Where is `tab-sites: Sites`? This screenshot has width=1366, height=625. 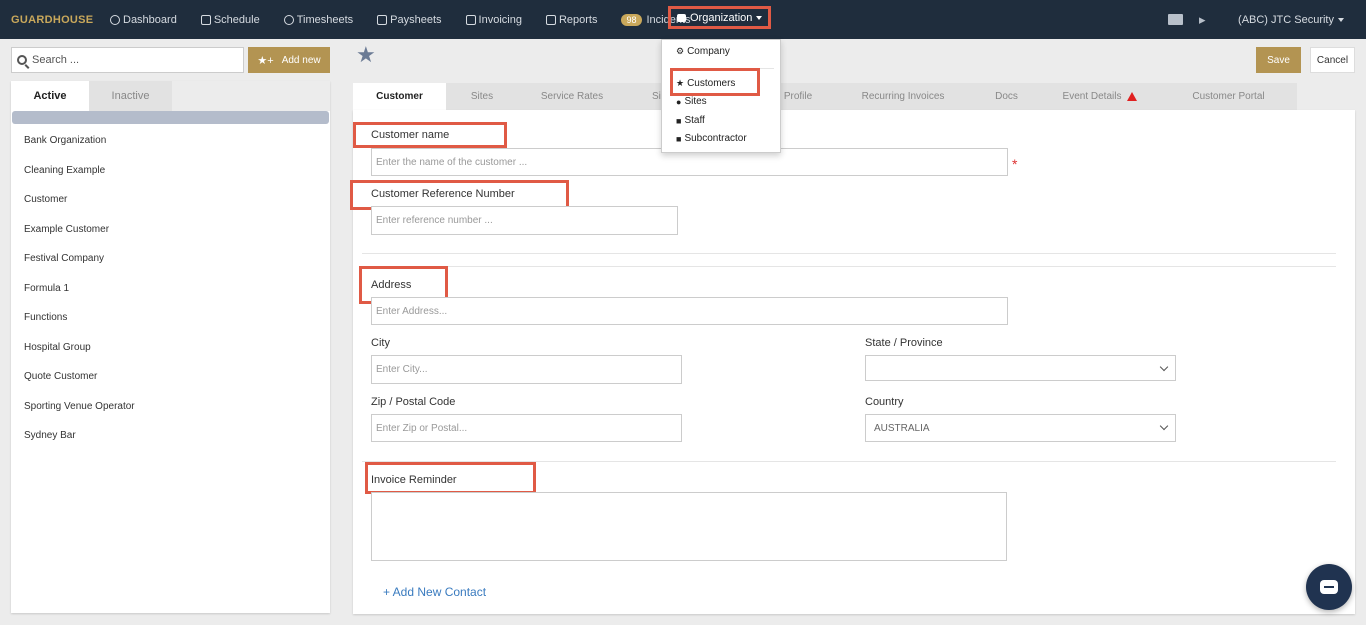
tab-sites: Sites is located at coordinates (482, 96).